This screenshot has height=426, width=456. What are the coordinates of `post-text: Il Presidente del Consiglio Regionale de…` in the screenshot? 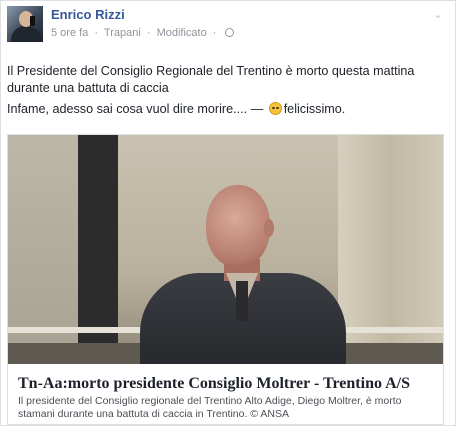 It's located at (226, 92).